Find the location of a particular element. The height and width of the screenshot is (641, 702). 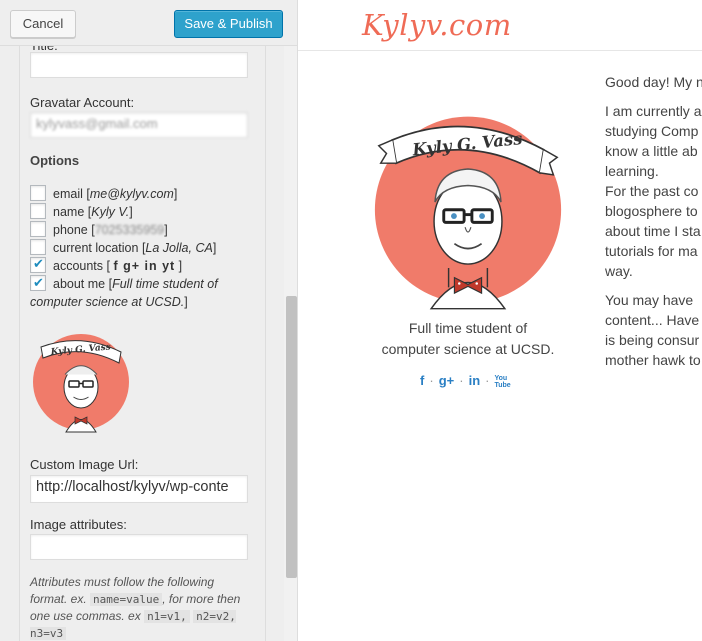

option-location-detail: La Jolla, CA is located at coordinates (179, 248).